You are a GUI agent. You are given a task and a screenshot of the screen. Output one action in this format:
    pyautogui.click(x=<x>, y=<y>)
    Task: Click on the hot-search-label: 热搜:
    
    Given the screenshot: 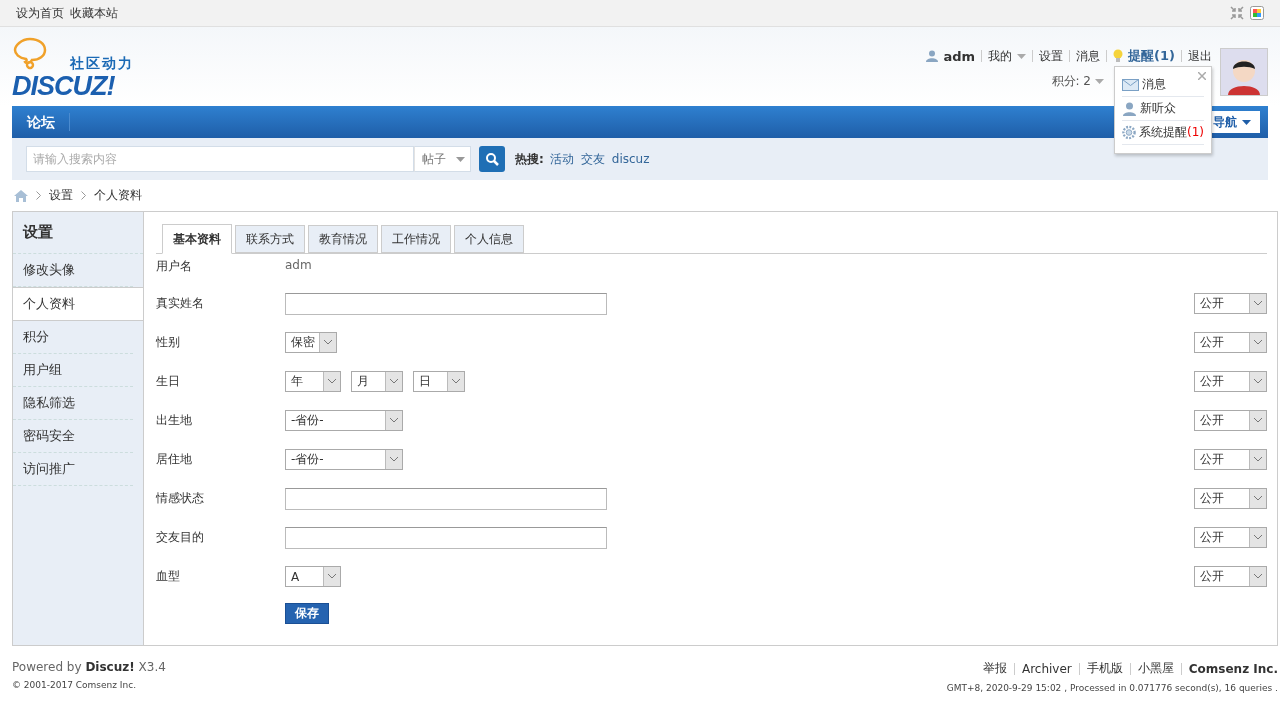 What is the action you would take?
    pyautogui.click(x=529, y=159)
    